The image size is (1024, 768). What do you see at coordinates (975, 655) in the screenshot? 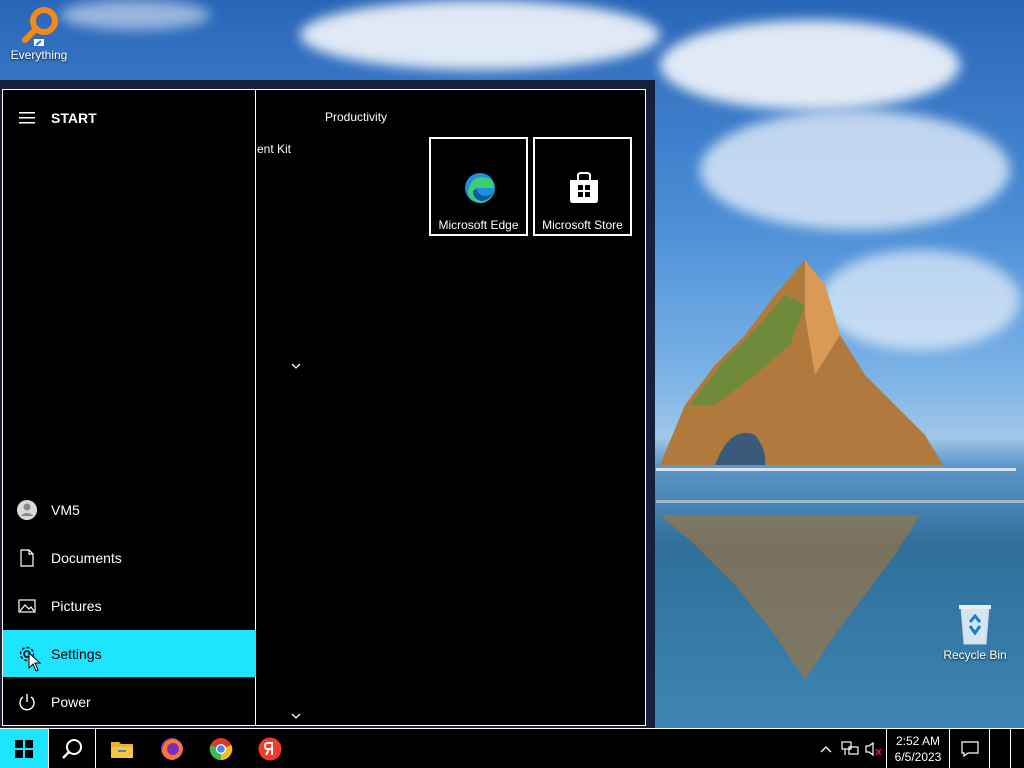
I see `desktop-icon-label: Recycle Bin` at bounding box center [975, 655].